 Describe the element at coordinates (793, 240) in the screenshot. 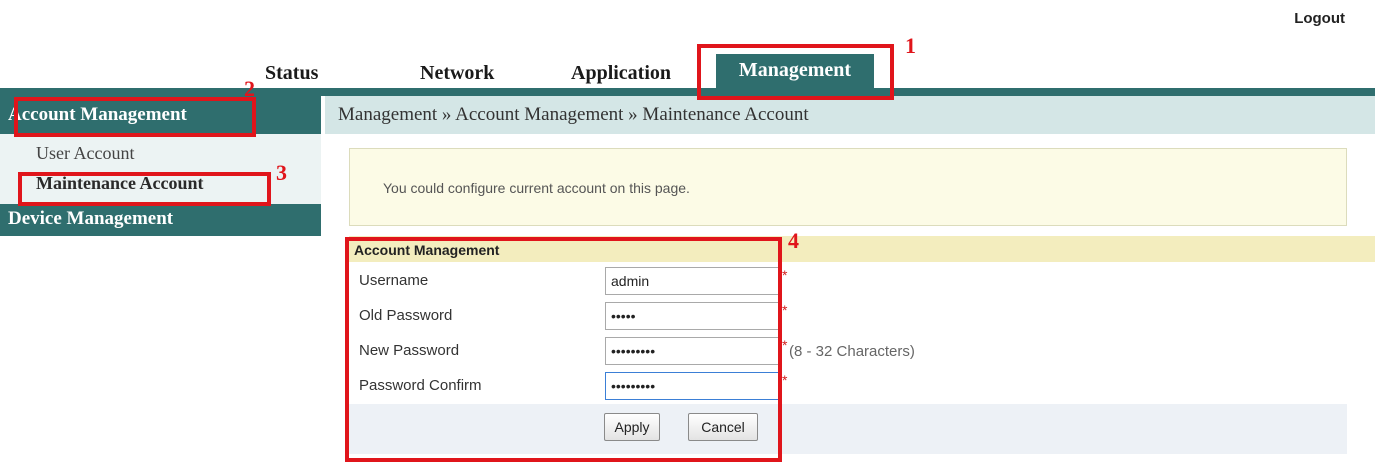

I see `annotation-number-4: 4` at that location.